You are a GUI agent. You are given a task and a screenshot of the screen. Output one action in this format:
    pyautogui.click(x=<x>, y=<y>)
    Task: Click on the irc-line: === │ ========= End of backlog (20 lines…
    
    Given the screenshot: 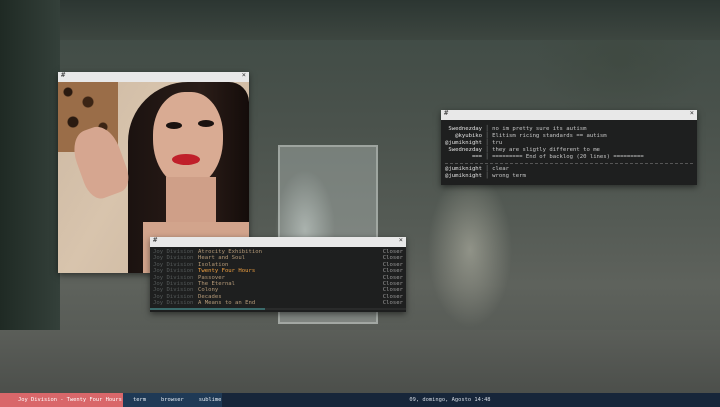 What is the action you would take?
    pyautogui.click(x=569, y=157)
    